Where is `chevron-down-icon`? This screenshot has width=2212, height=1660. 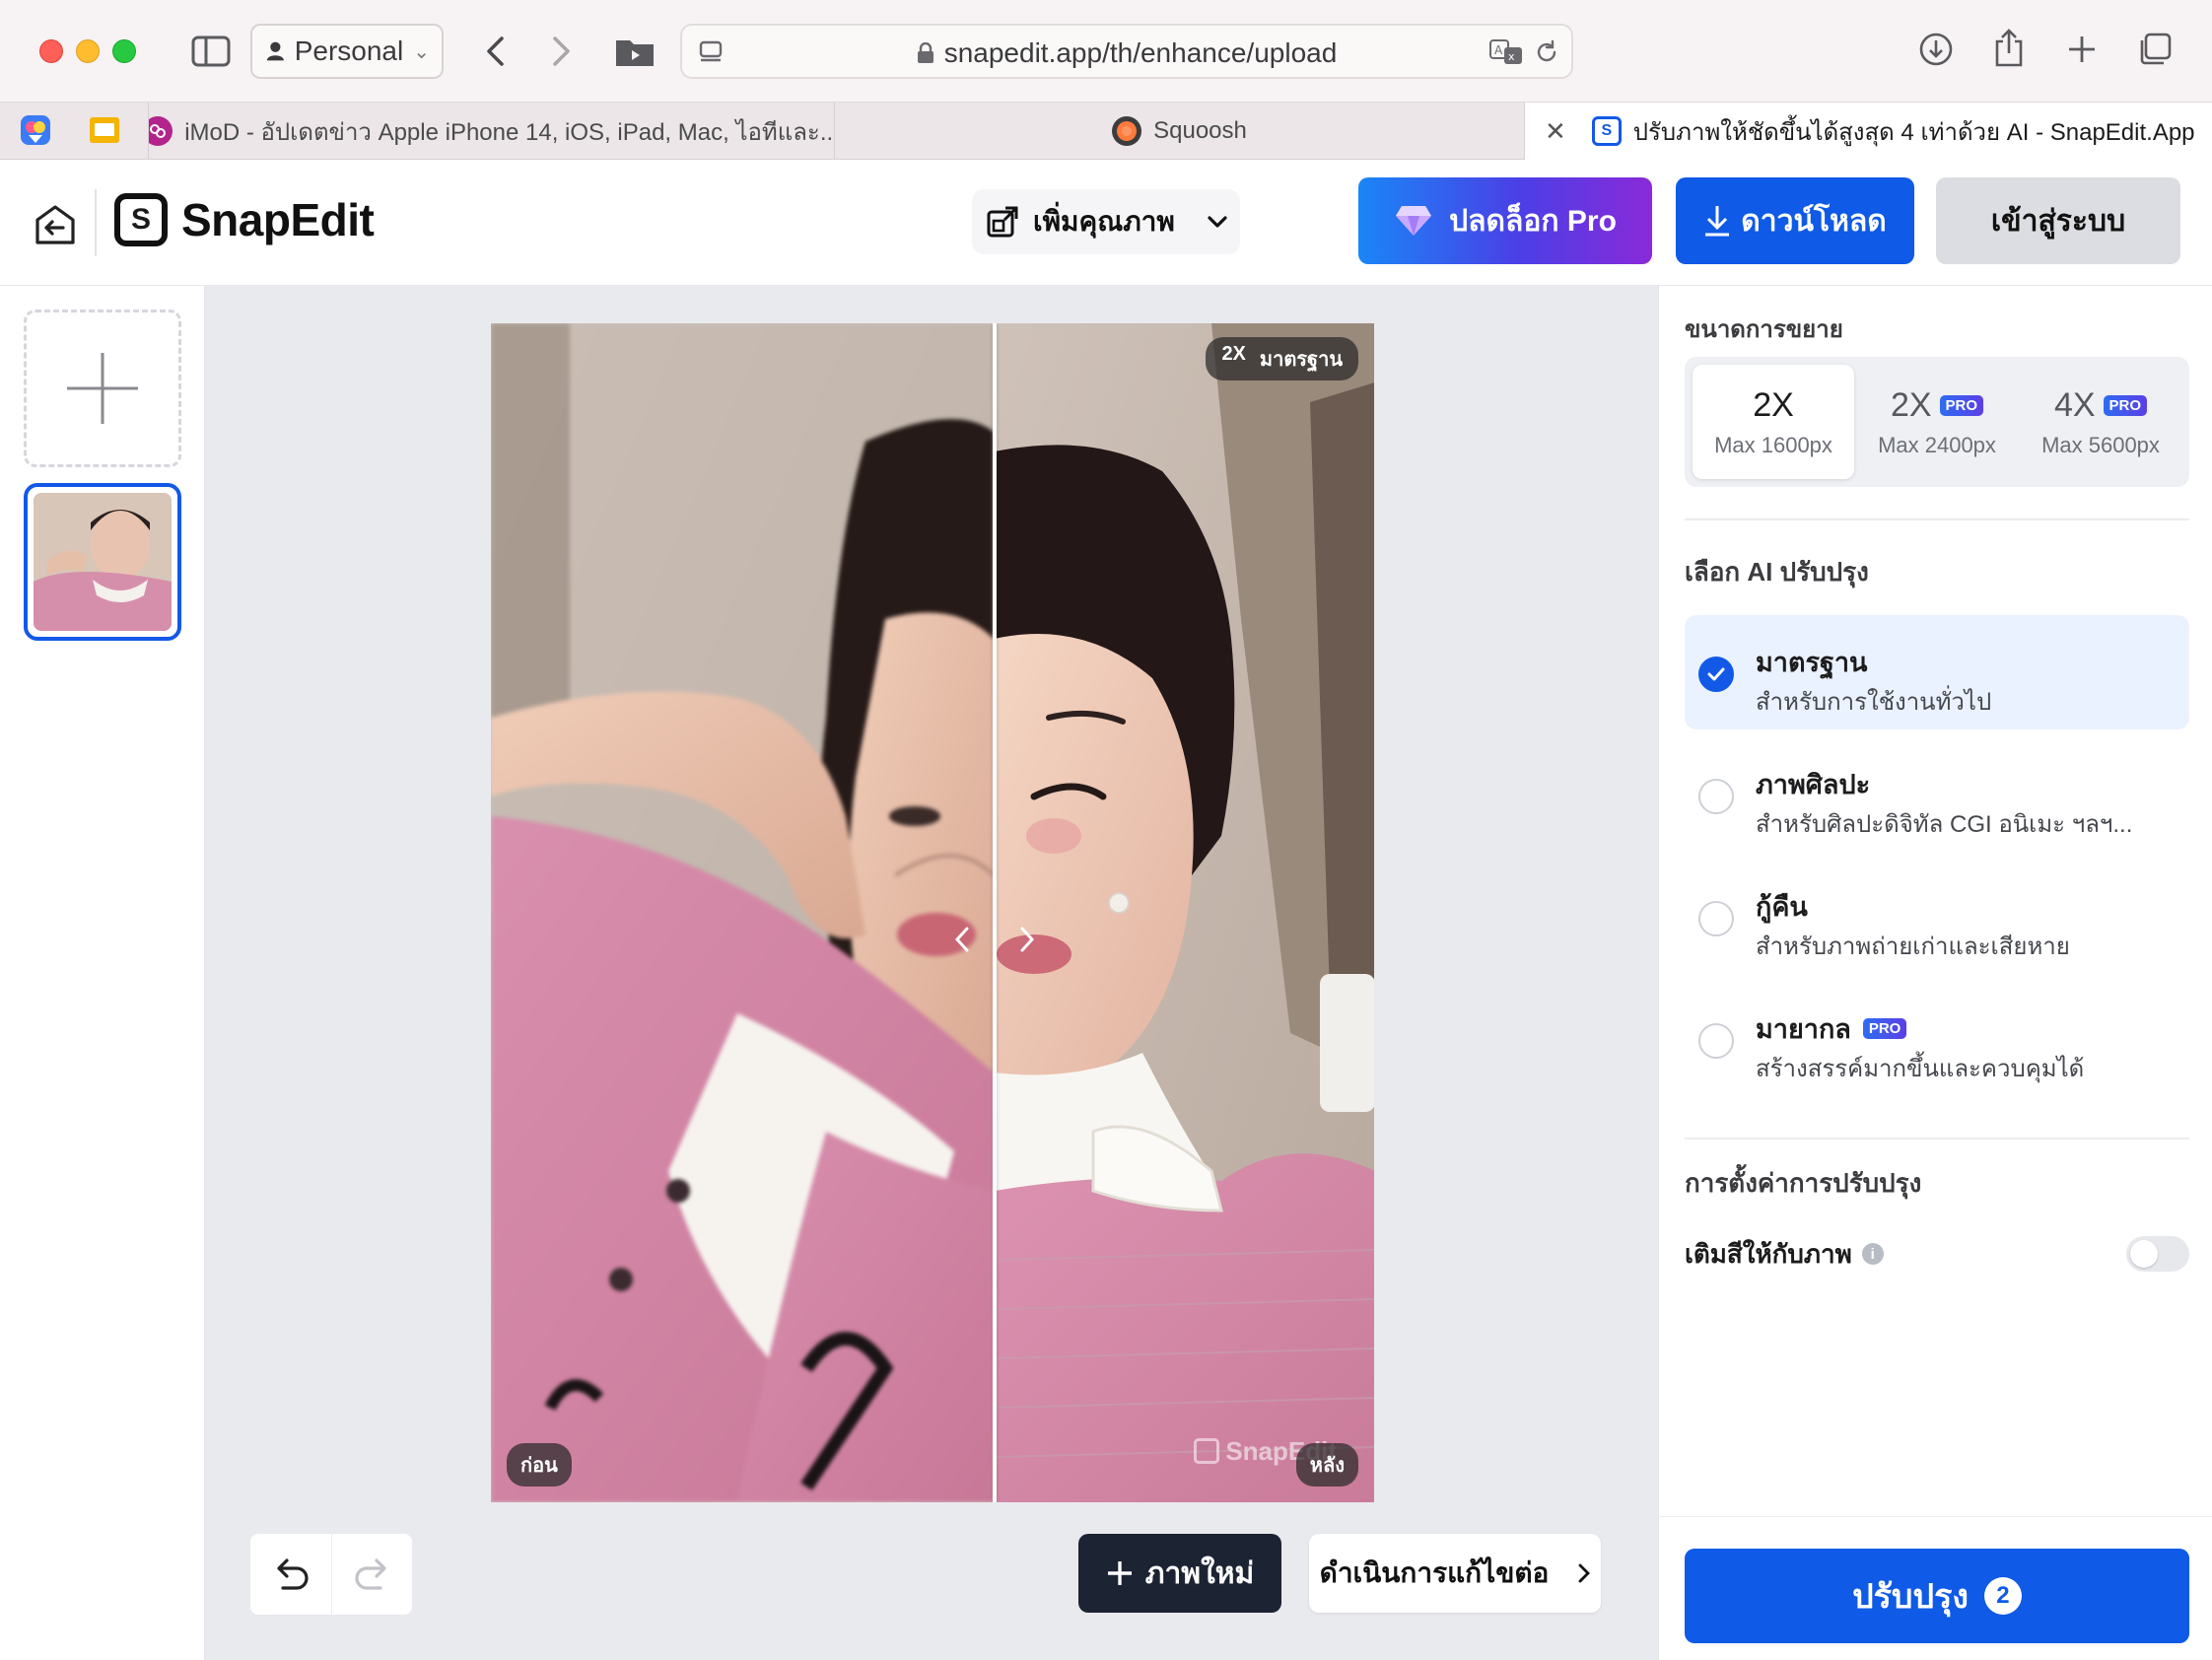 chevron-down-icon is located at coordinates (1217, 222).